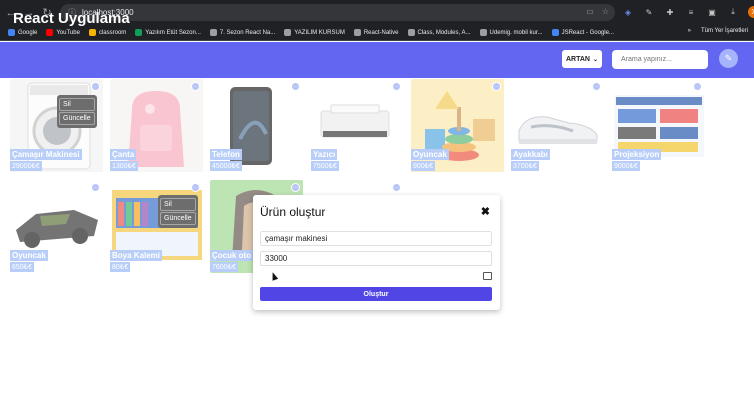  I want to click on bookmark-item: React-Native, so click(376, 32).